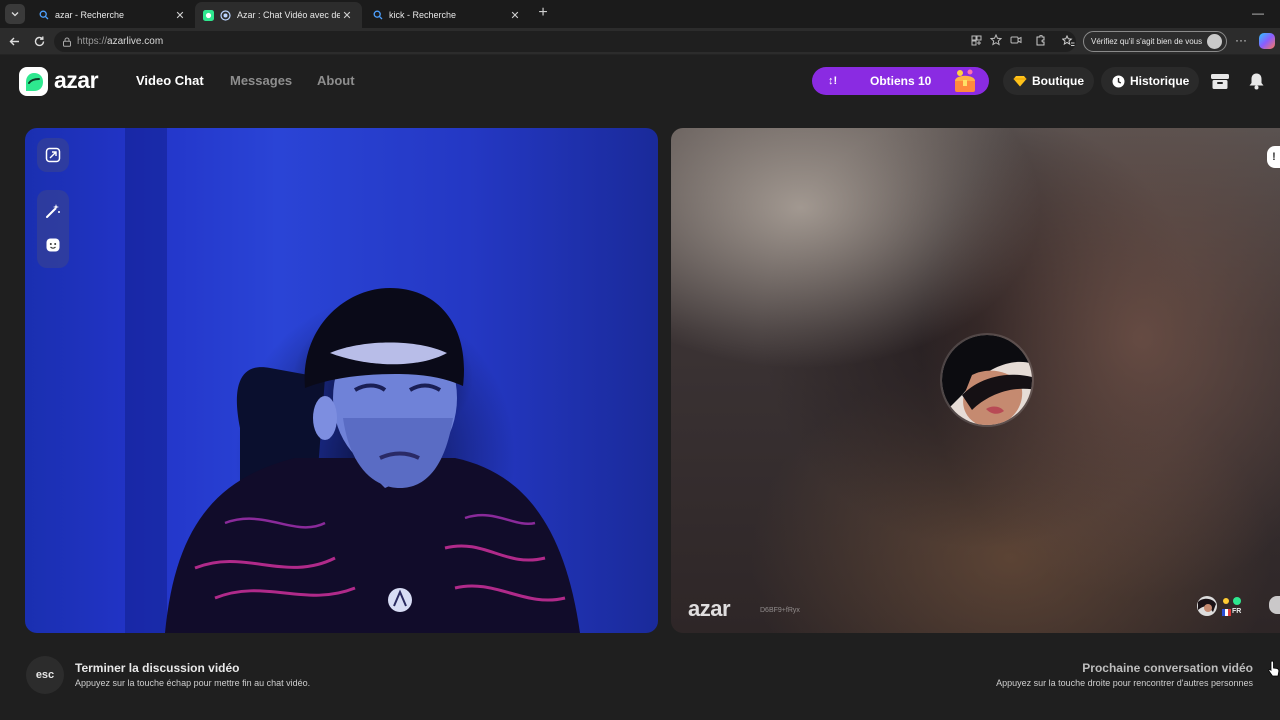 This screenshot has height=720, width=1280. Describe the element at coordinates (90, 15) in the screenshot. I see `tab-title: azar - Recherche` at that location.